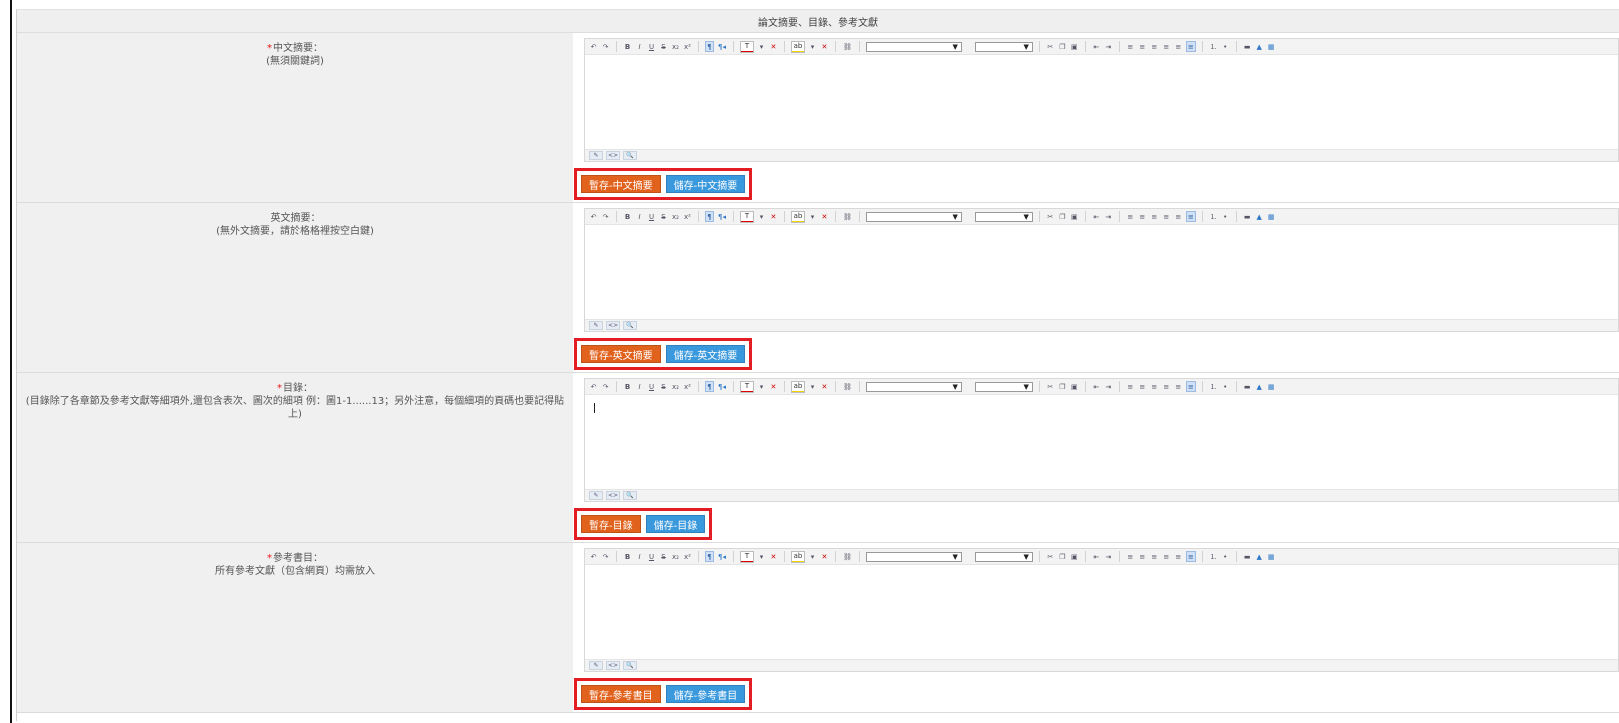 The image size is (1619, 723). Describe the element at coordinates (651, 386) in the screenshot. I see `underline-icon: U` at that location.